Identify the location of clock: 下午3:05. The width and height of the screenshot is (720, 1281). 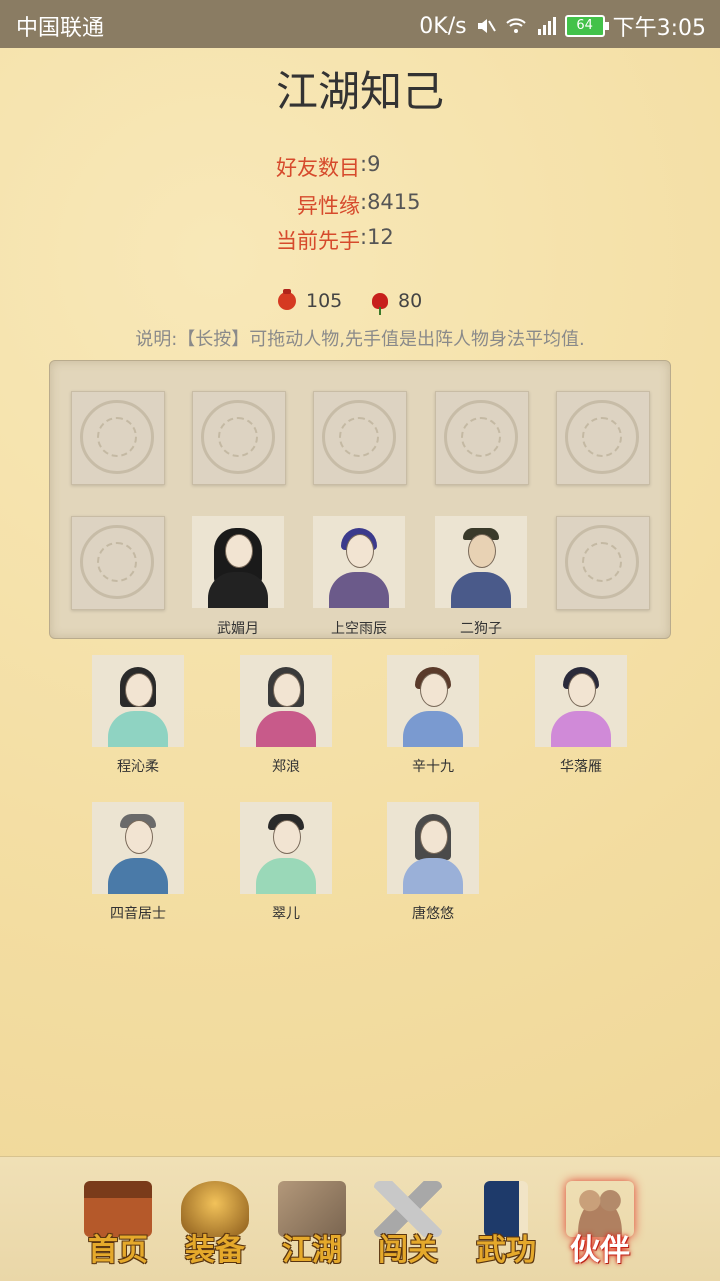
(659, 28).